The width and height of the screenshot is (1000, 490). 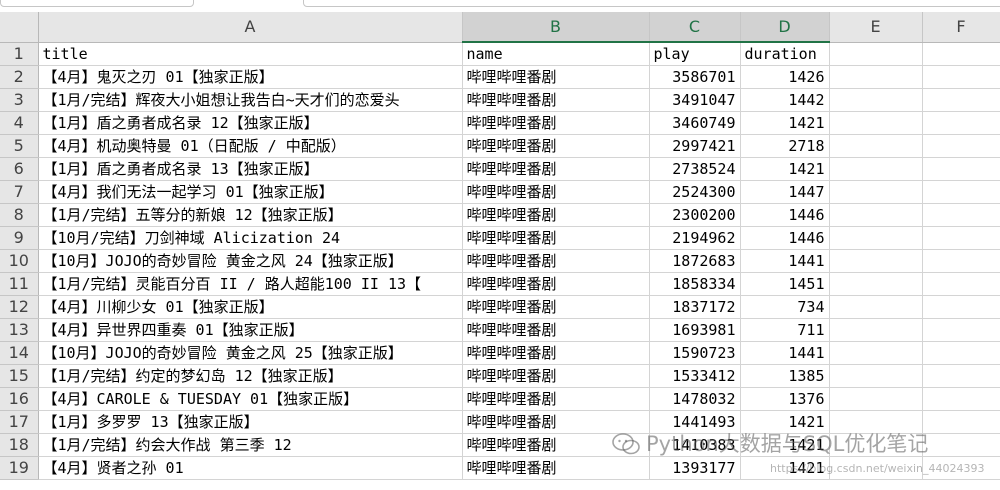 I want to click on cell-a: 【10月】JOJO的奇妙冒险 黄金之风 24【独家正版】, so click(x=250, y=261).